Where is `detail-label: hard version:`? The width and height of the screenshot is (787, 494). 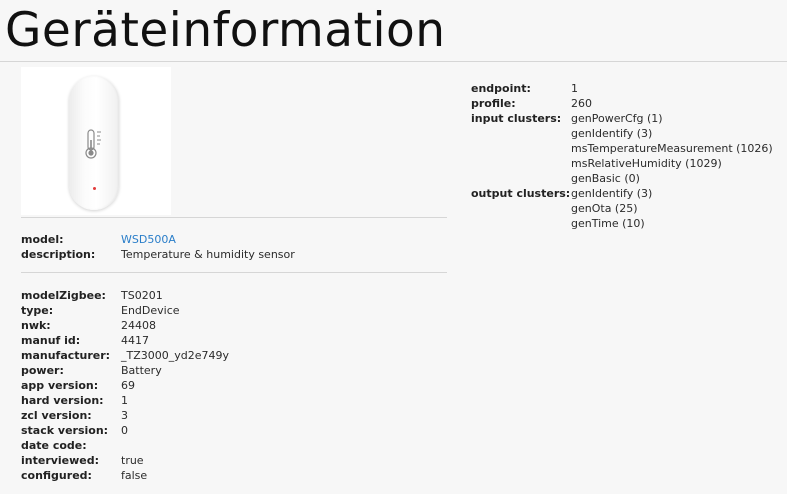
detail-label: hard version: is located at coordinates (62, 400).